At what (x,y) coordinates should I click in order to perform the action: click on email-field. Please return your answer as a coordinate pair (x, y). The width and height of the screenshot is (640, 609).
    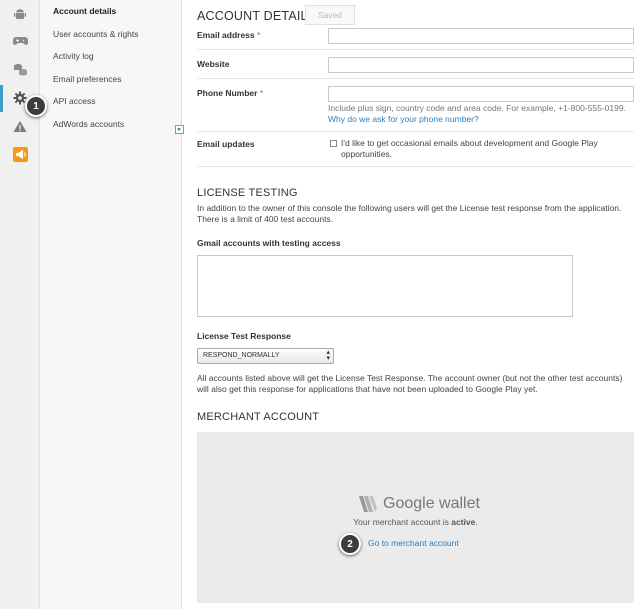
    Looking at the image, I should click on (481, 36).